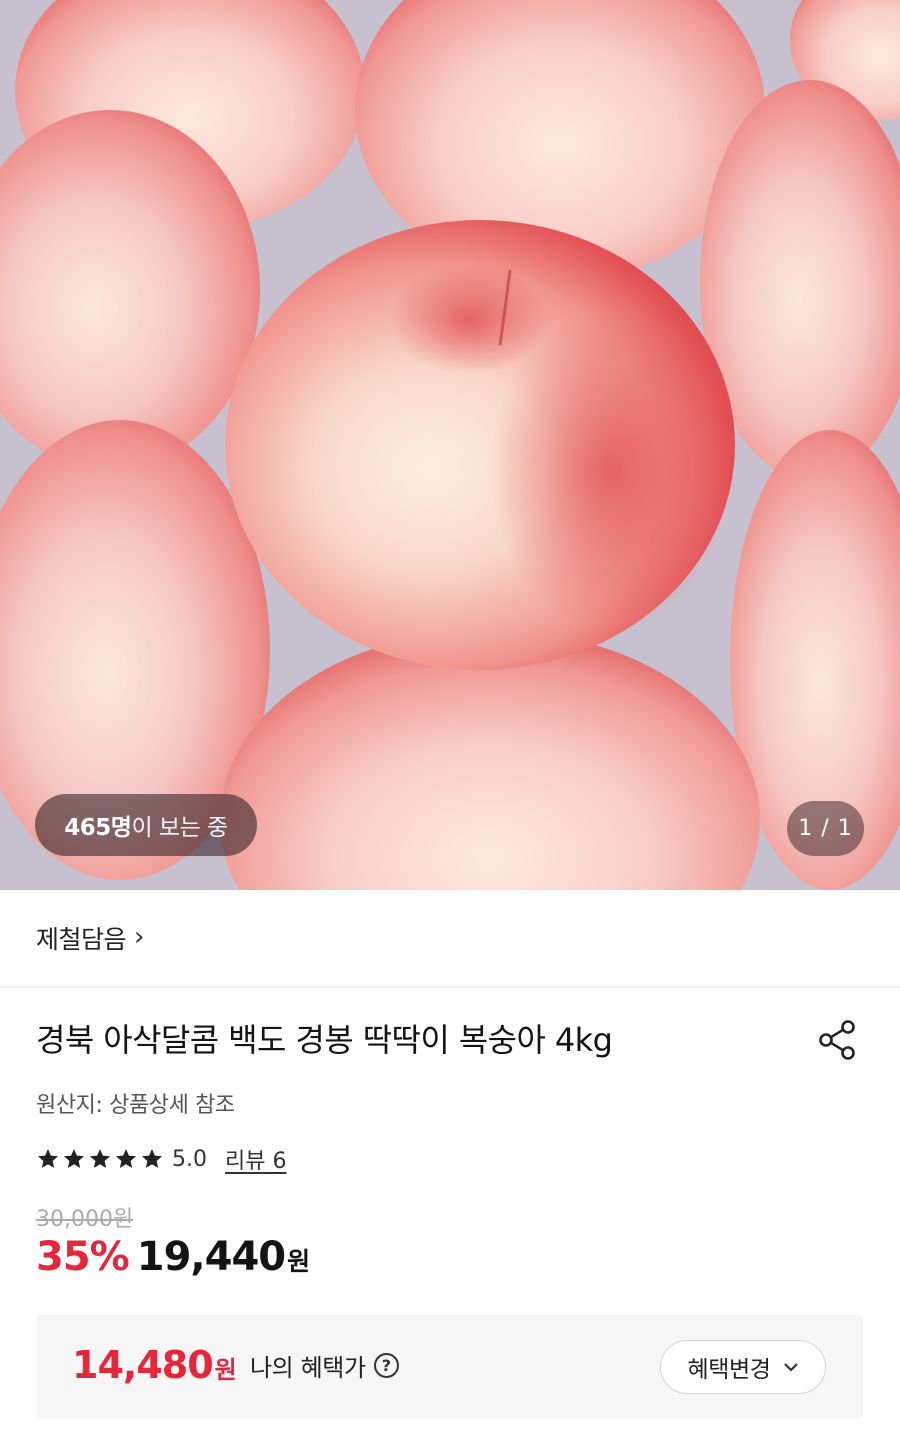 Image resolution: width=900 pixels, height=1432 pixels. I want to click on origin-info: 원산지: 상품상세 참조, so click(135, 1105).